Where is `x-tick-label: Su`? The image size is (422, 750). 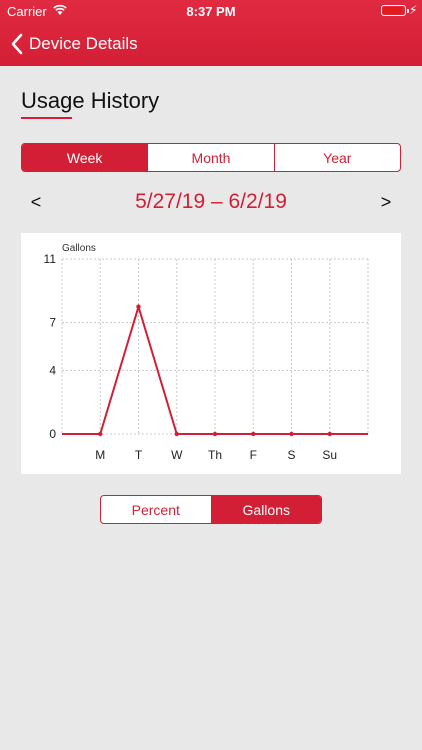
x-tick-label: Su is located at coordinates (329, 455).